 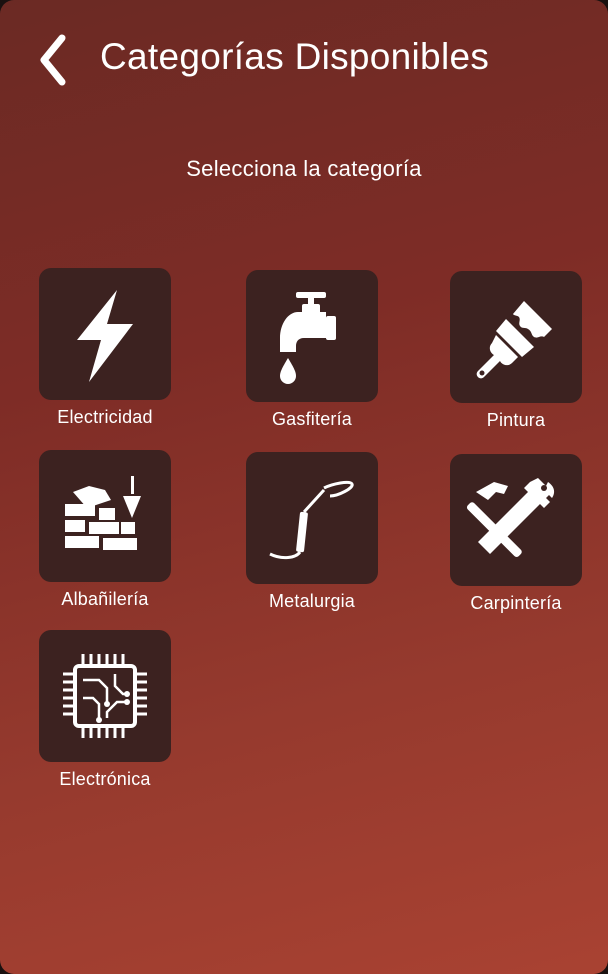 What do you see at coordinates (516, 420) in the screenshot?
I see `category-label: Pintura` at bounding box center [516, 420].